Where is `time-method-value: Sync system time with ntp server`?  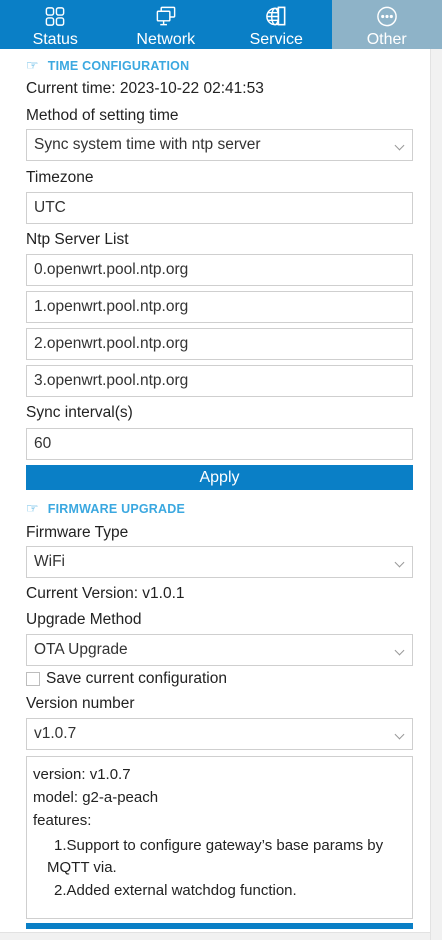
time-method-value: Sync system time with ntp server is located at coordinates (147, 144).